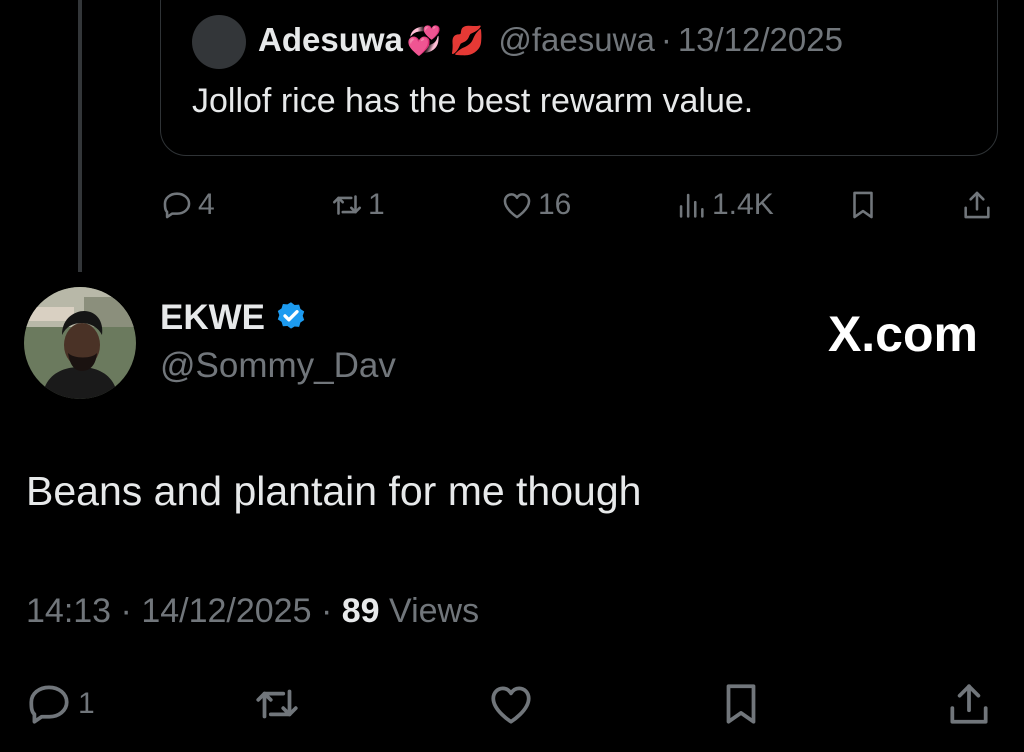 The width and height of the screenshot is (1024, 752). Describe the element at coordinates (219, 42) in the screenshot. I see `quoted-author-avatar` at that location.